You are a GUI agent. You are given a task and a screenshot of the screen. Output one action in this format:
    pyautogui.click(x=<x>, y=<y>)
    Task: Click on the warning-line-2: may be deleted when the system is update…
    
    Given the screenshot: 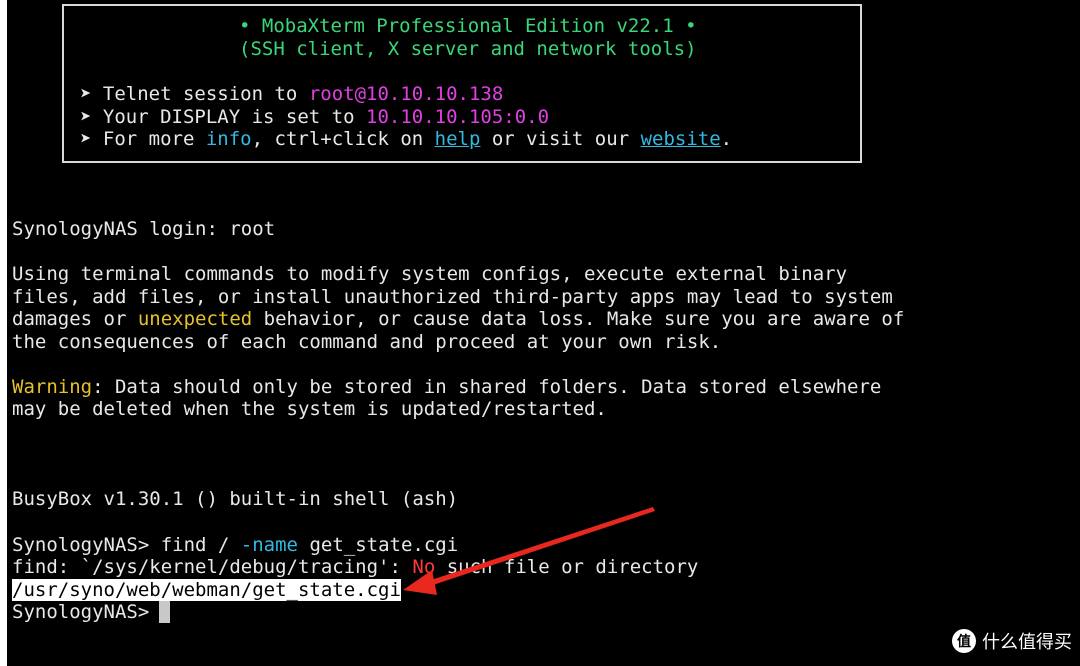 What is the action you would take?
    pyautogui.click(x=309, y=409)
    